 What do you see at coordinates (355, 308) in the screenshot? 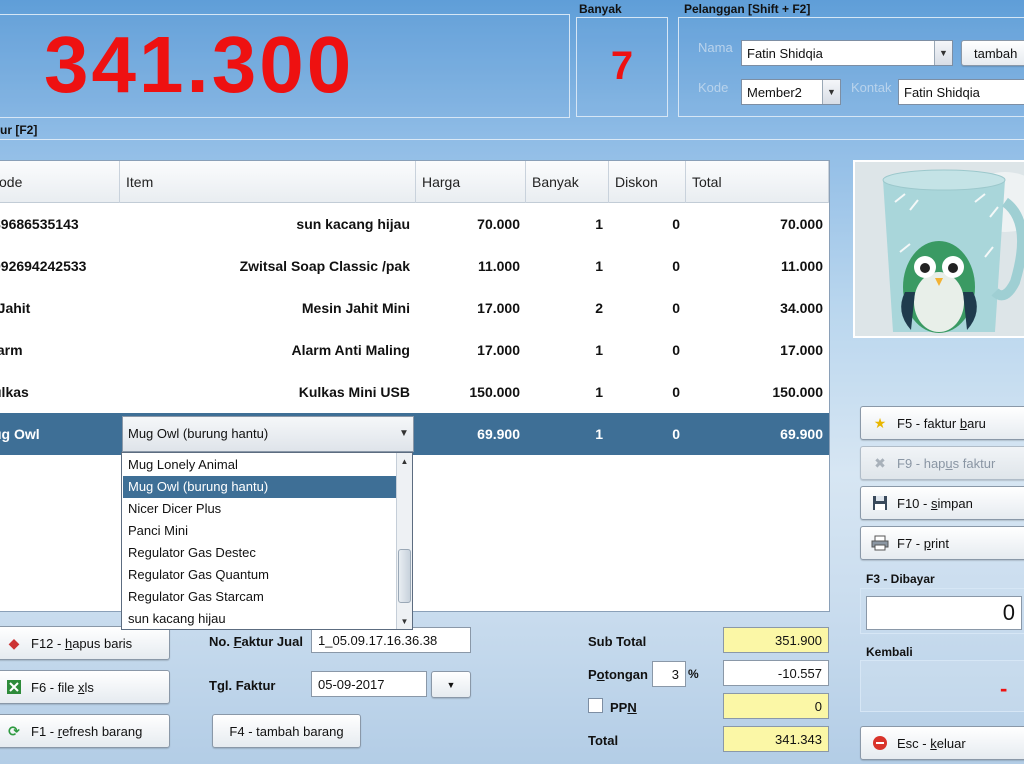
I see `cell-item: Mesin Jahit Mini` at bounding box center [355, 308].